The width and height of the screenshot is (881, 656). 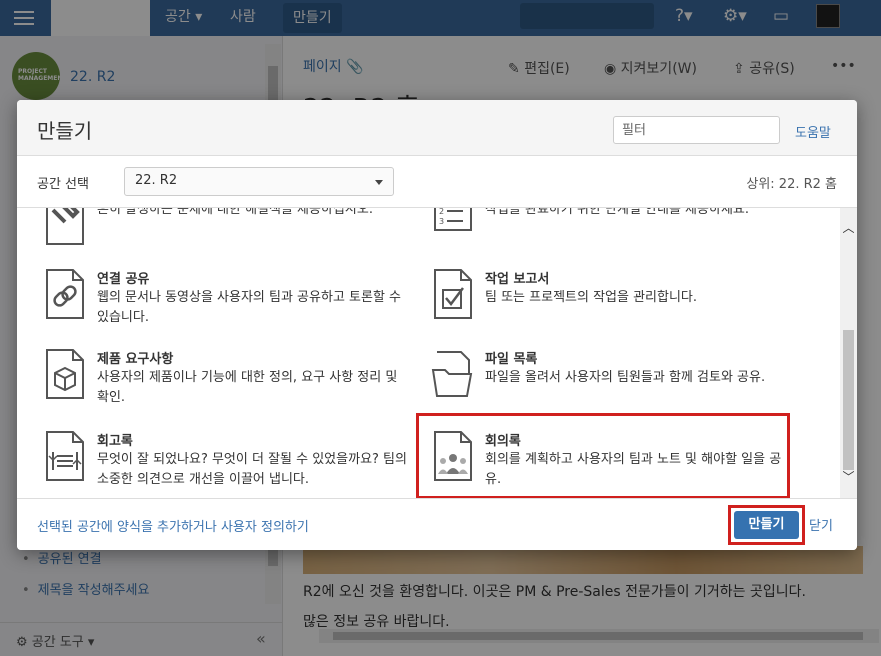 I want to click on template-description: 흔히 발생하는 문제에 대한 해결책을 제공하십시오., so click(x=235, y=212).